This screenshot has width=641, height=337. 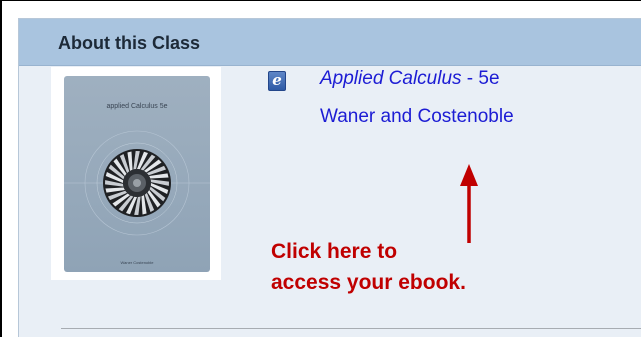 I want to click on ebook-icon: e, so click(x=277, y=81).